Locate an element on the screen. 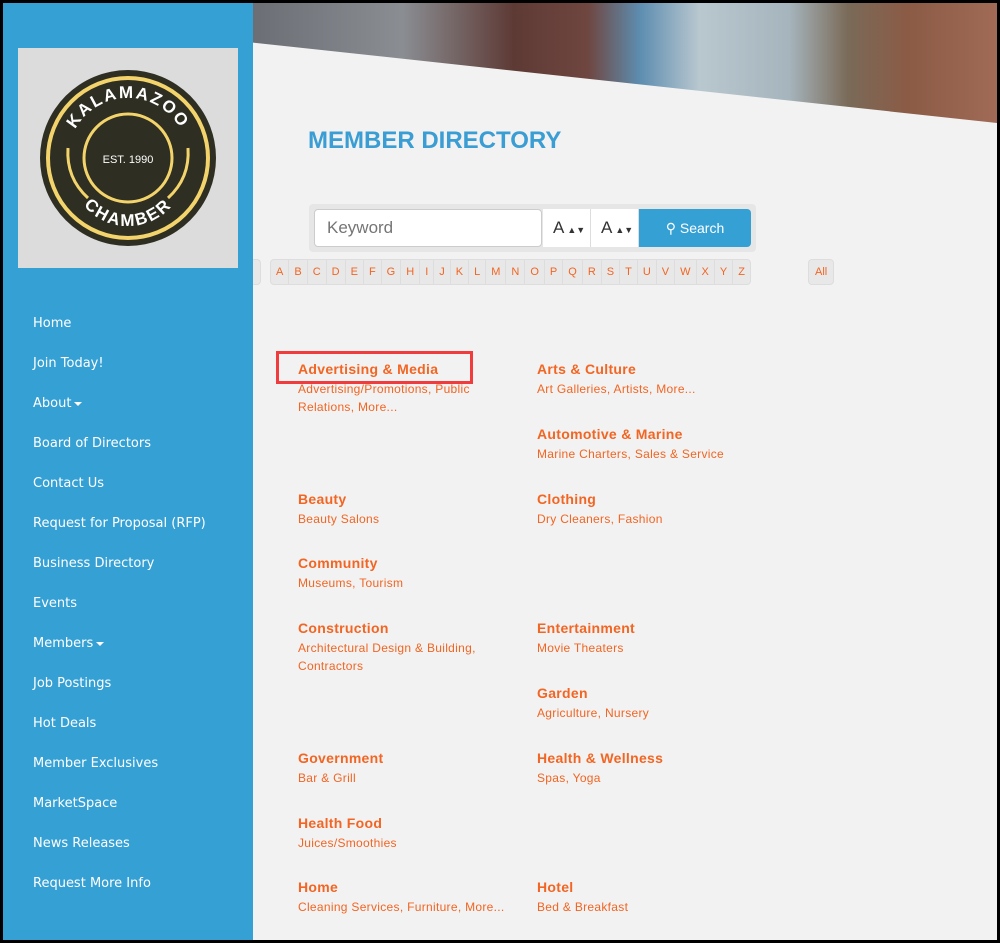 The width and height of the screenshot is (1000, 943). subcategory-link: Beauty Salons is located at coordinates (338, 519).